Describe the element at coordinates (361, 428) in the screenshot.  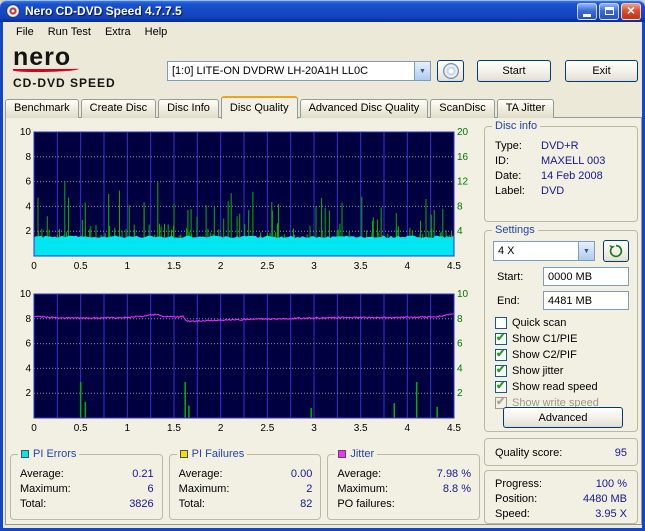
I see `svg-text: 3.5` at that location.